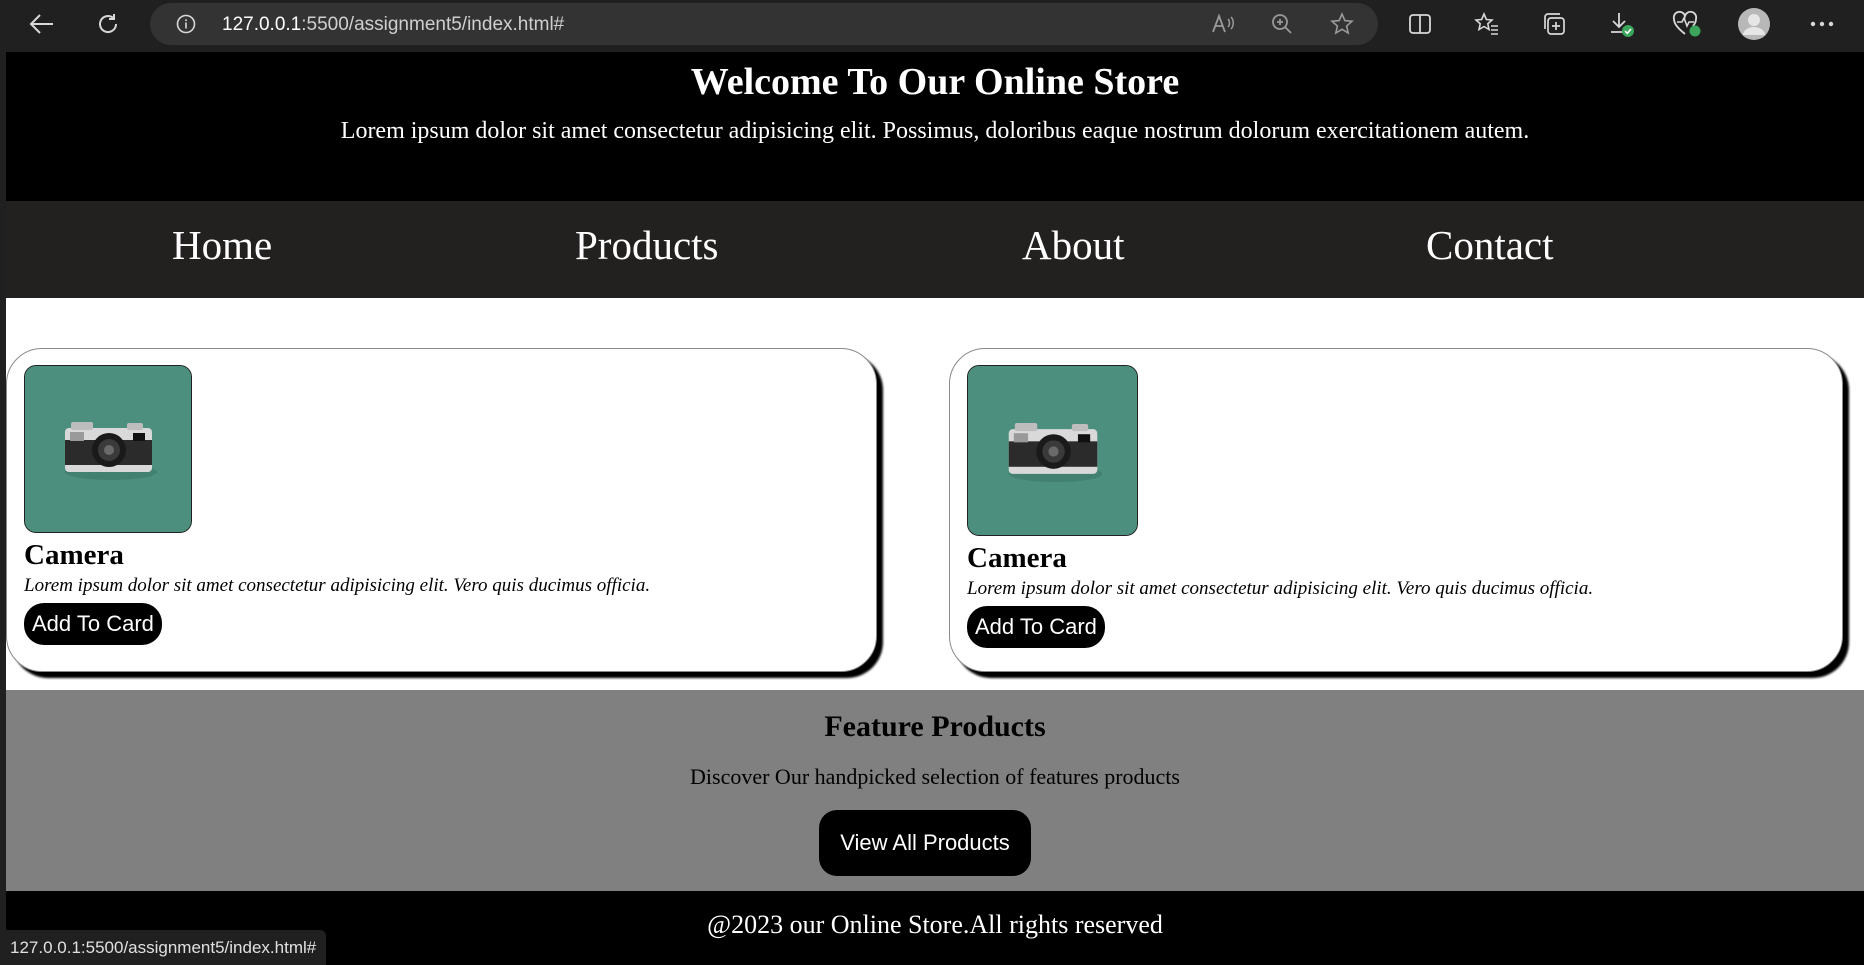  I want to click on favorite-star-icon, so click(1342, 24).